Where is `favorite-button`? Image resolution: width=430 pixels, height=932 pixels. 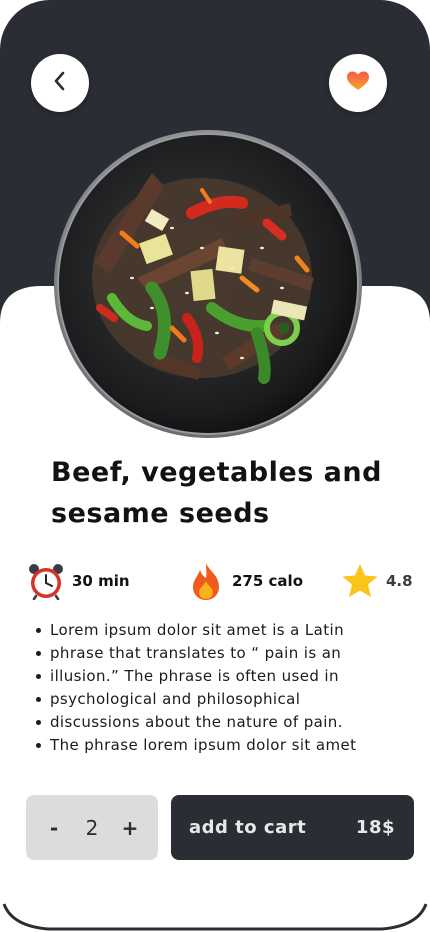
favorite-button is located at coordinates (358, 83).